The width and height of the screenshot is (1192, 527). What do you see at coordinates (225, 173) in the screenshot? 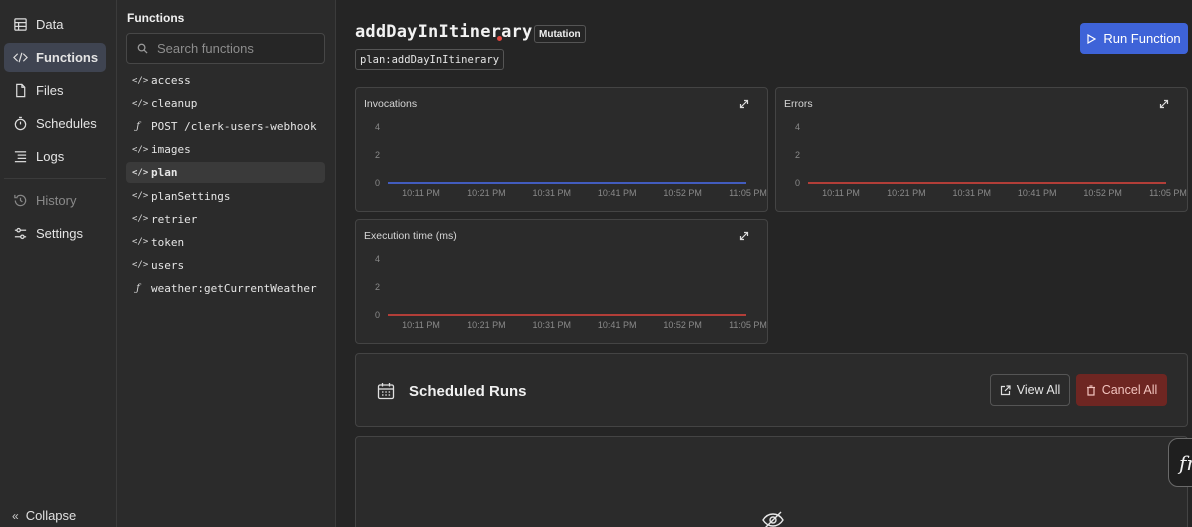
I see `function-list-item: </> plan` at bounding box center [225, 173].